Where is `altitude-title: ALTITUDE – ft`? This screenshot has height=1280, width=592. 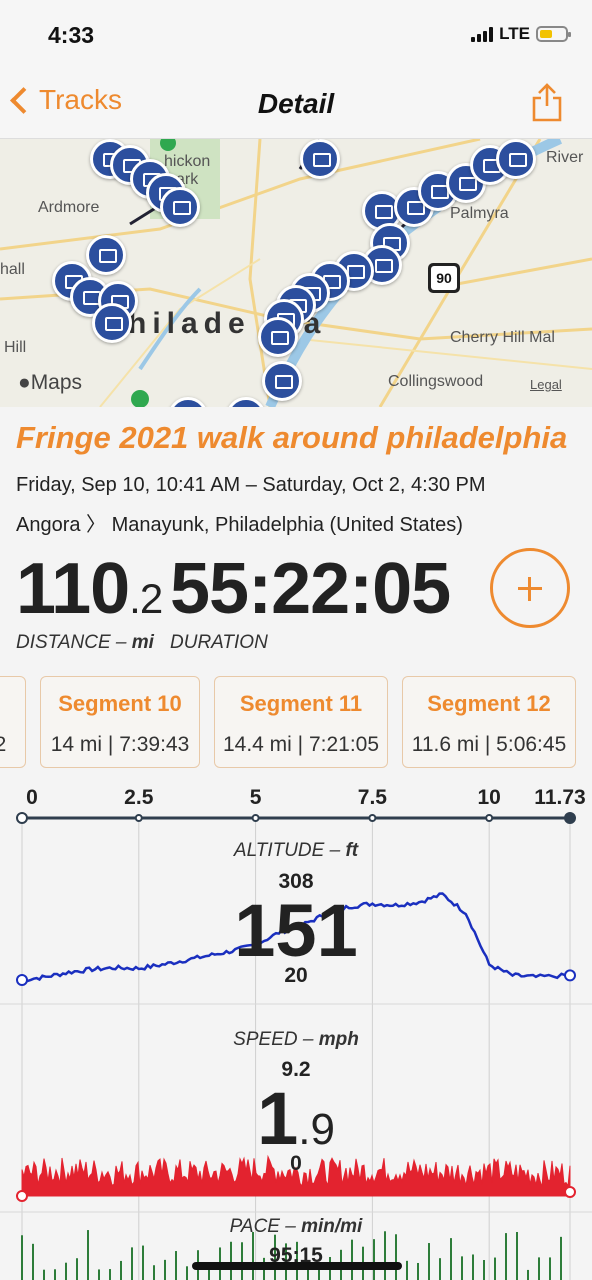 altitude-title: ALTITUDE – ft is located at coordinates (296, 850).